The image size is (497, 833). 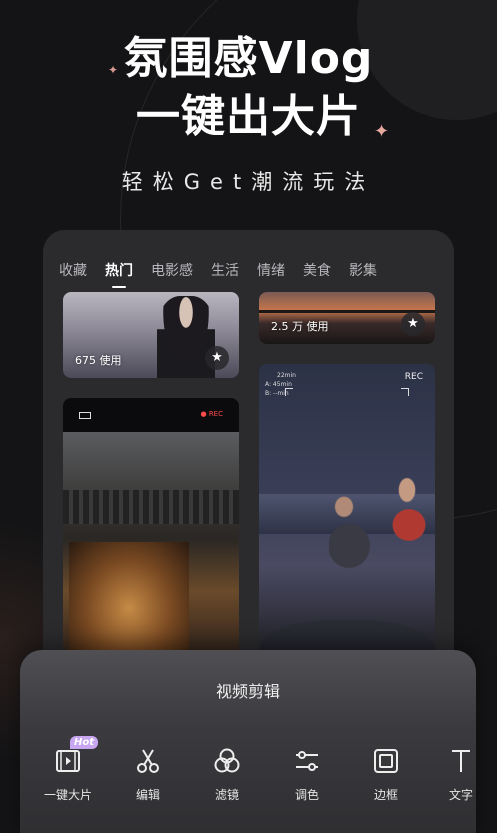 I want to click on text-icon, so click(x=461, y=761).